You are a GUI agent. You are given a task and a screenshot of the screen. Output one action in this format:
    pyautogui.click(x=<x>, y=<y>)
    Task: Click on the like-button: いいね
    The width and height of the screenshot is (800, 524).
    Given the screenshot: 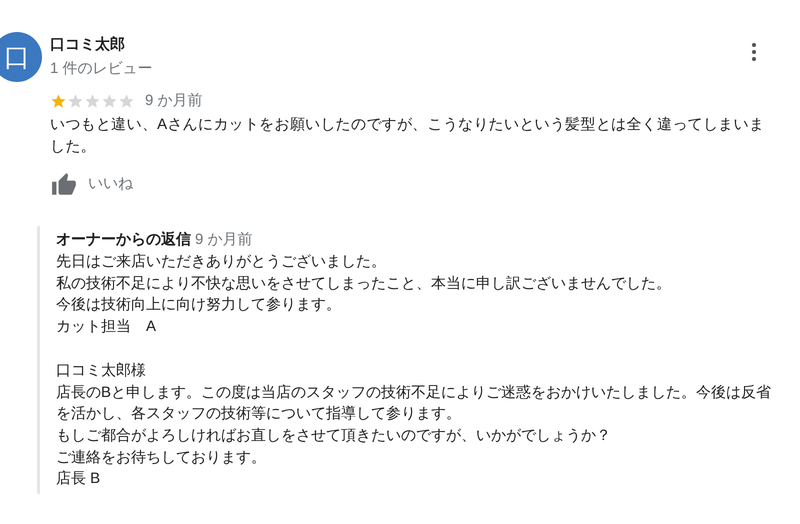 What is the action you would take?
    pyautogui.click(x=91, y=185)
    